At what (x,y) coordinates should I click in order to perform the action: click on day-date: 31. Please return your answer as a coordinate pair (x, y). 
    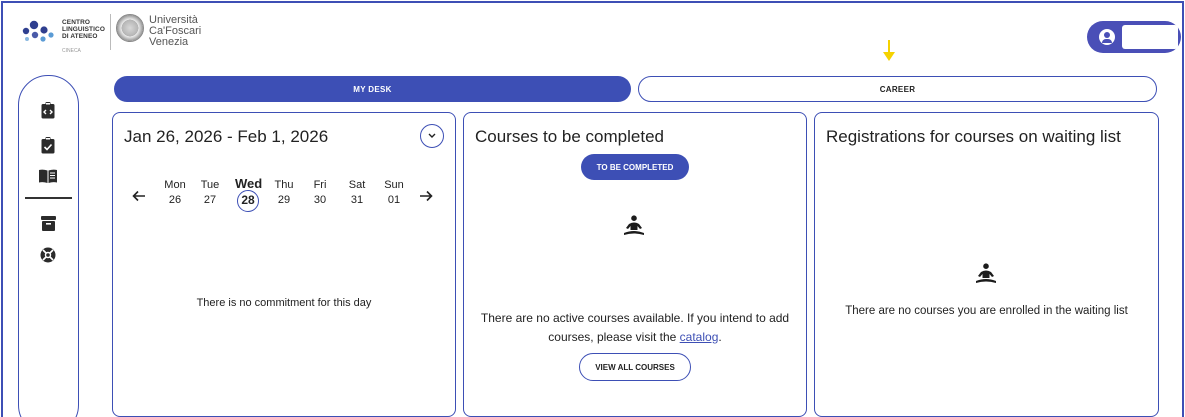
    Looking at the image, I should click on (357, 200).